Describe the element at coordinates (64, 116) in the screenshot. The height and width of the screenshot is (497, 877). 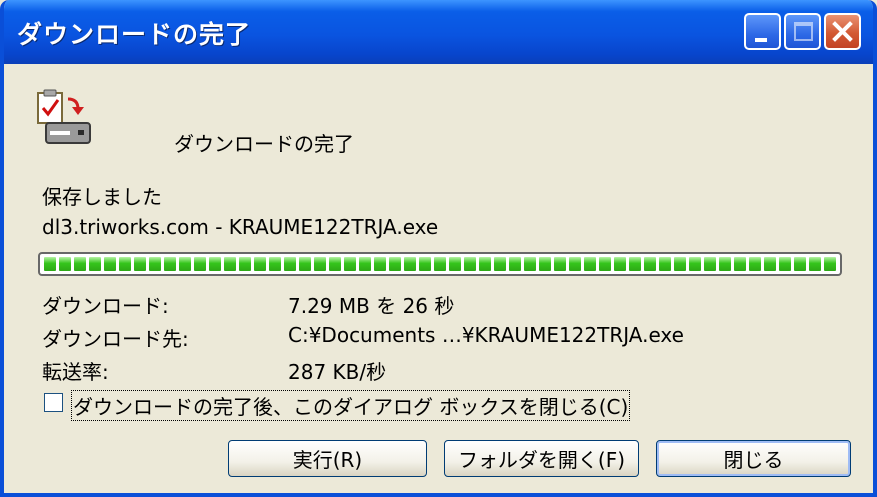
I see `download-complete-icon` at that location.